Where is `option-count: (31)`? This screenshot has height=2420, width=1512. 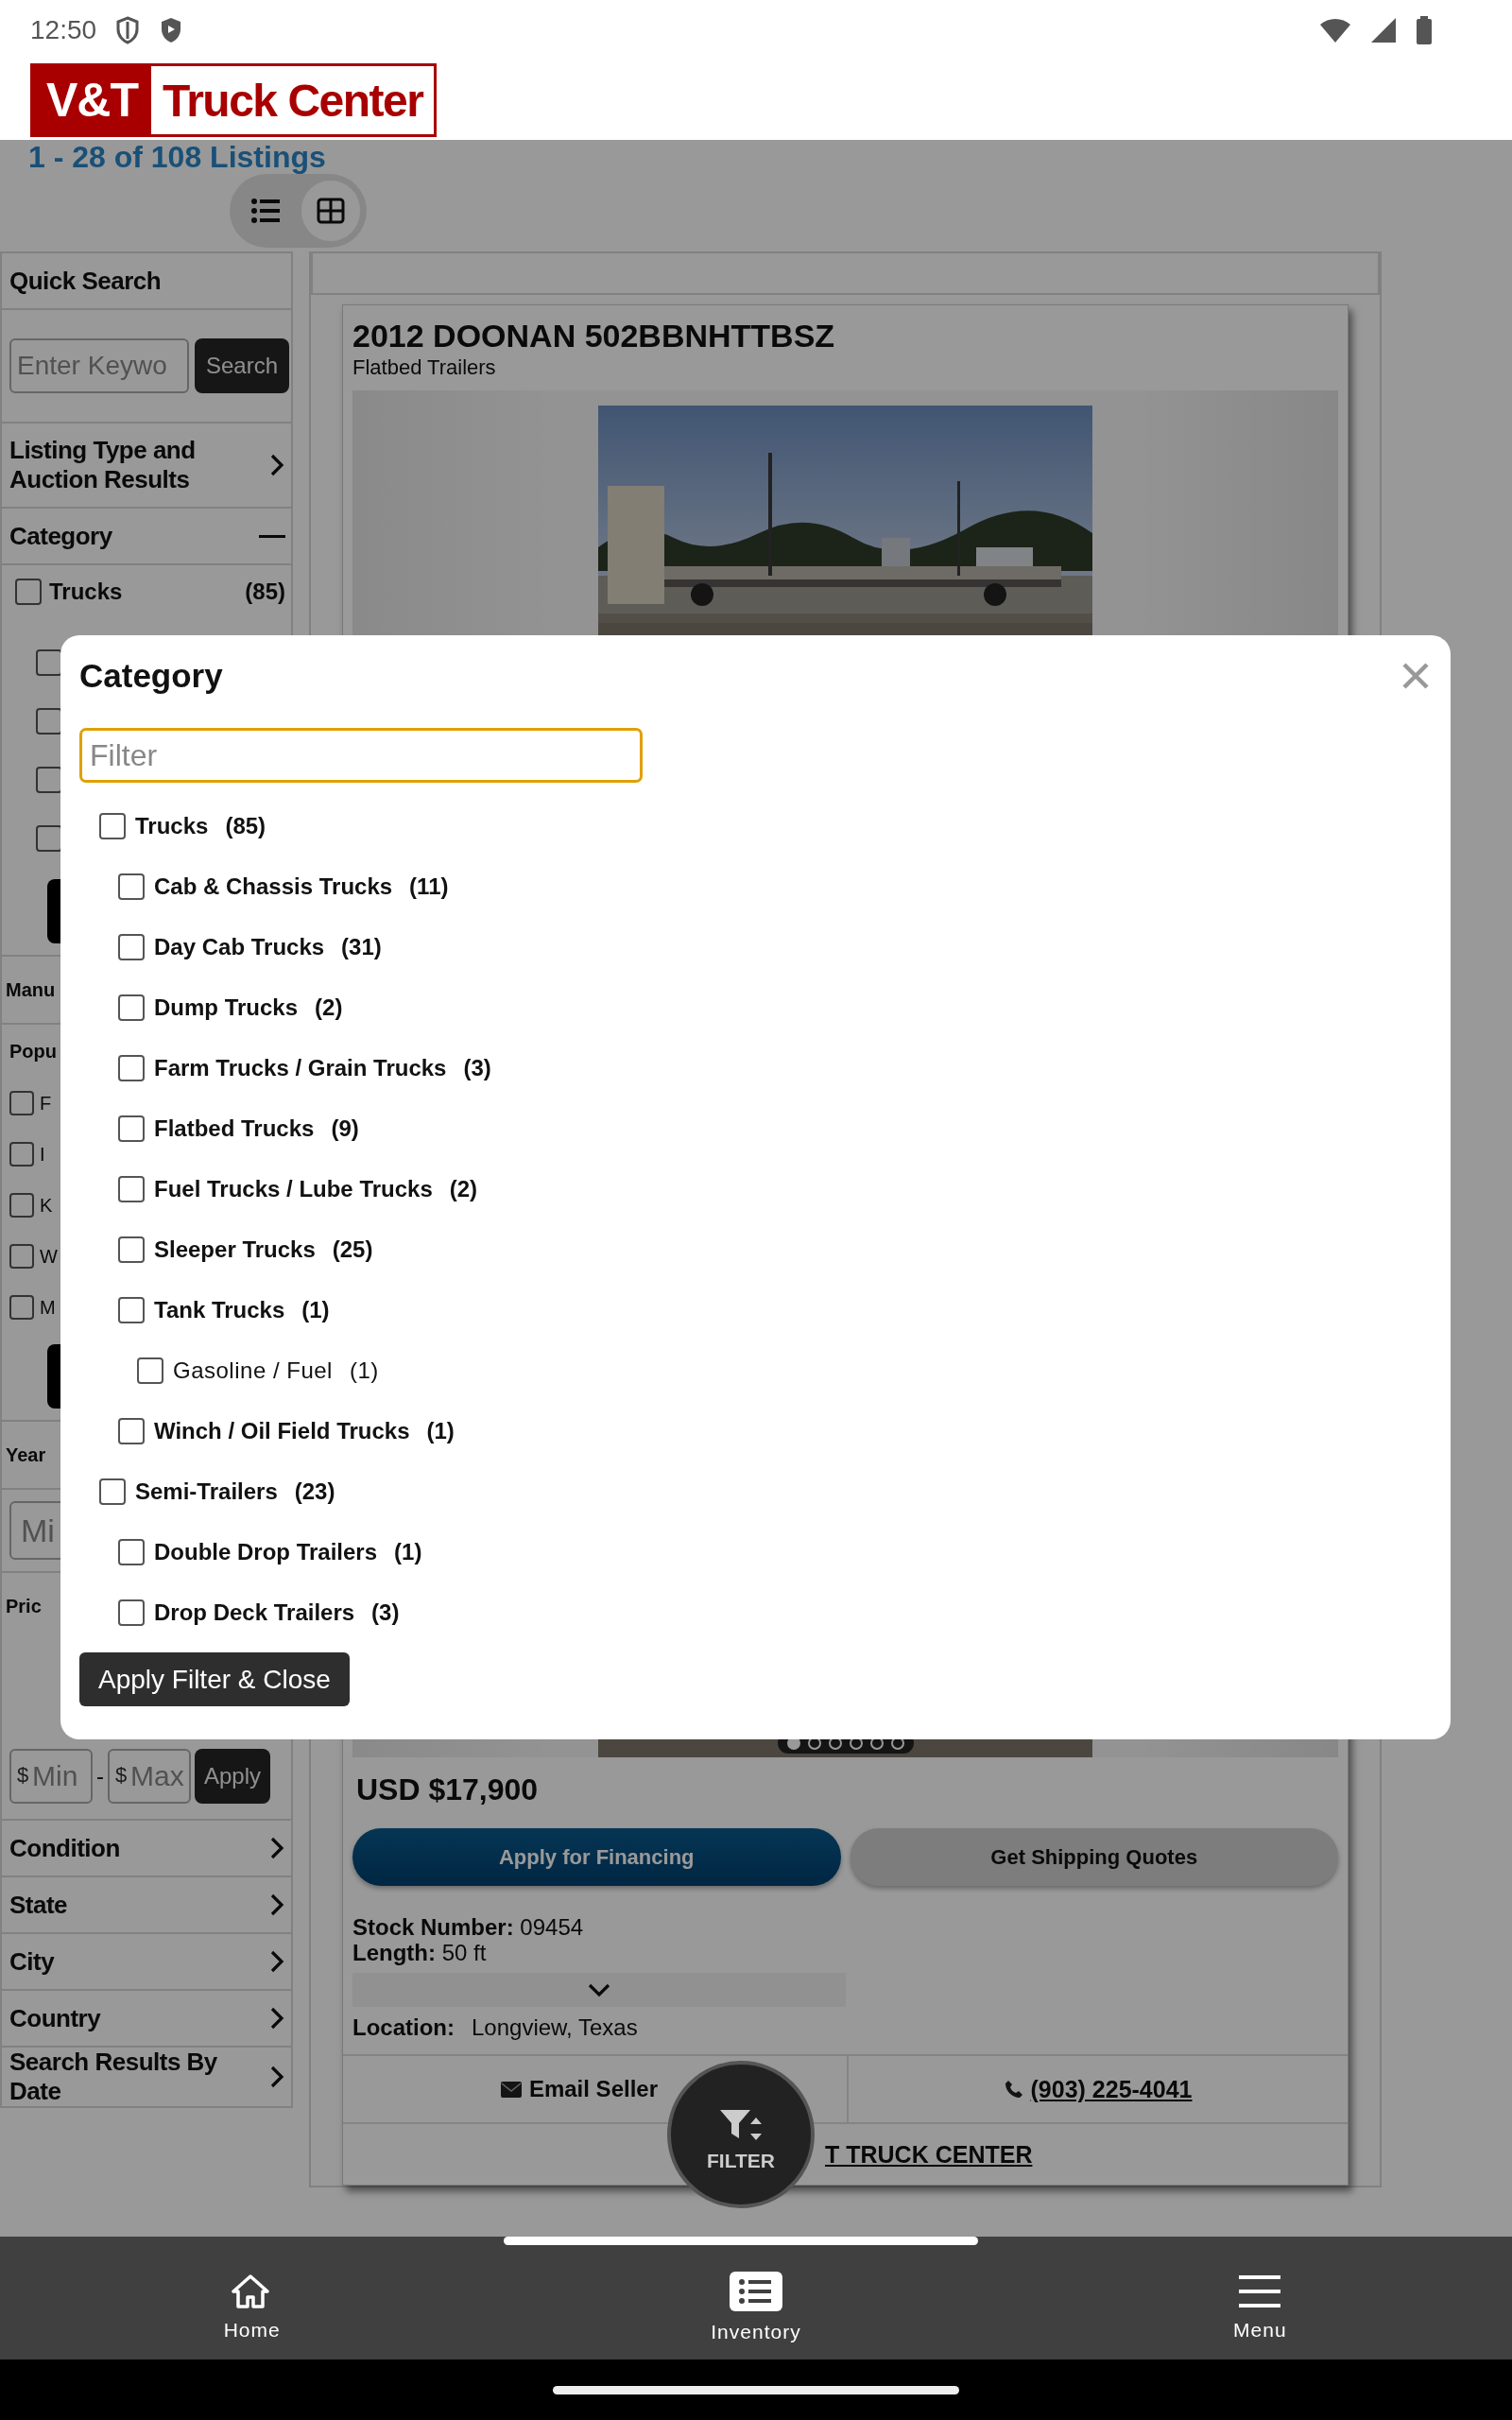
option-count: (31) is located at coordinates (361, 947).